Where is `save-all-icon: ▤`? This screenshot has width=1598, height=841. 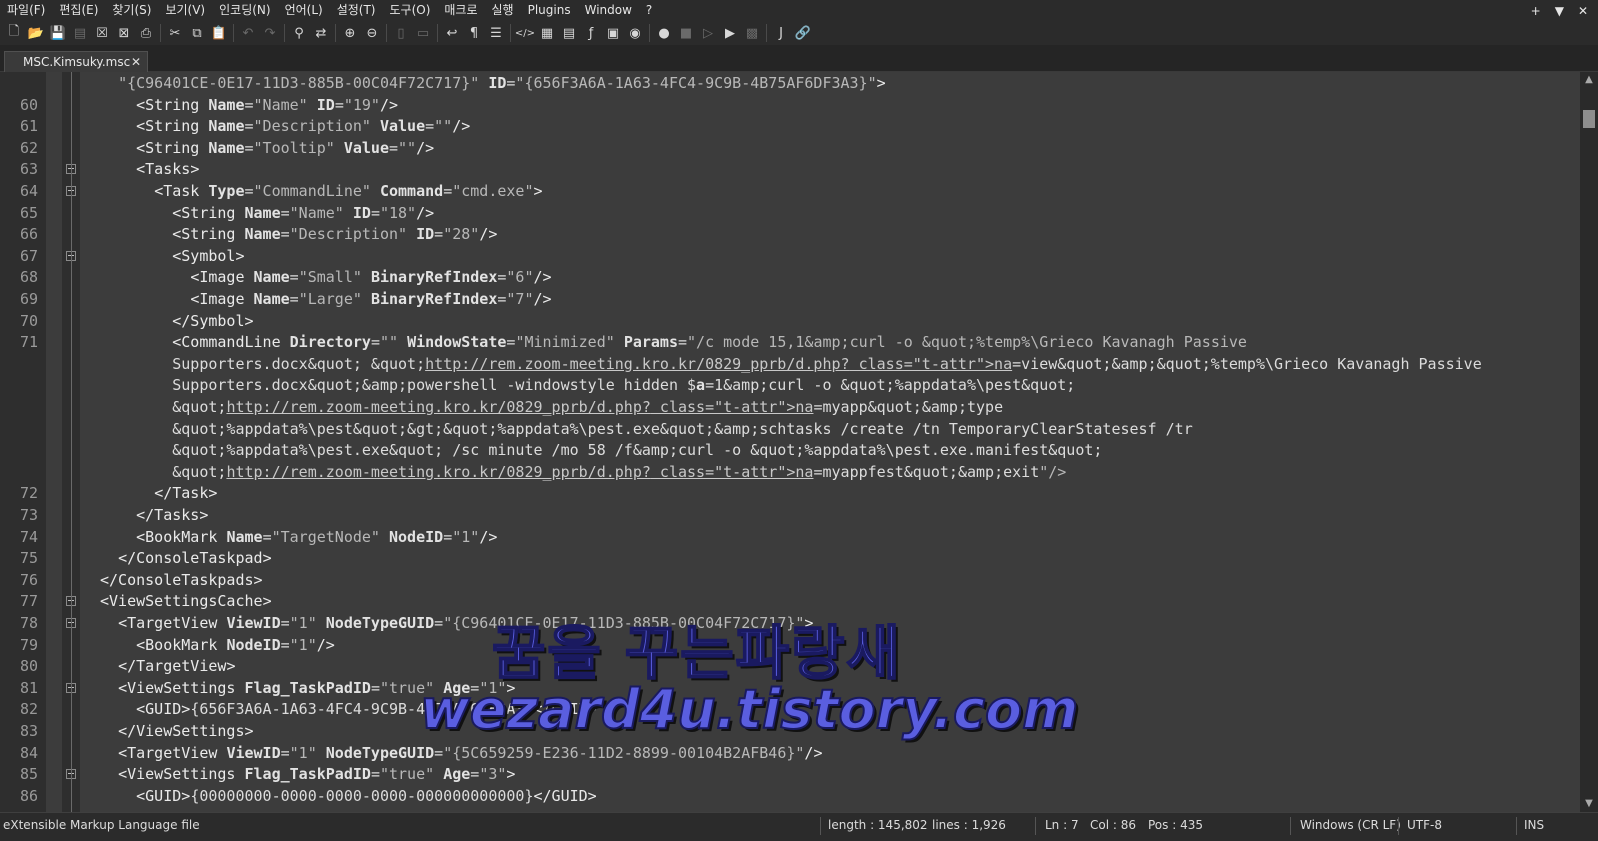
save-all-icon: ▤ is located at coordinates (80, 33).